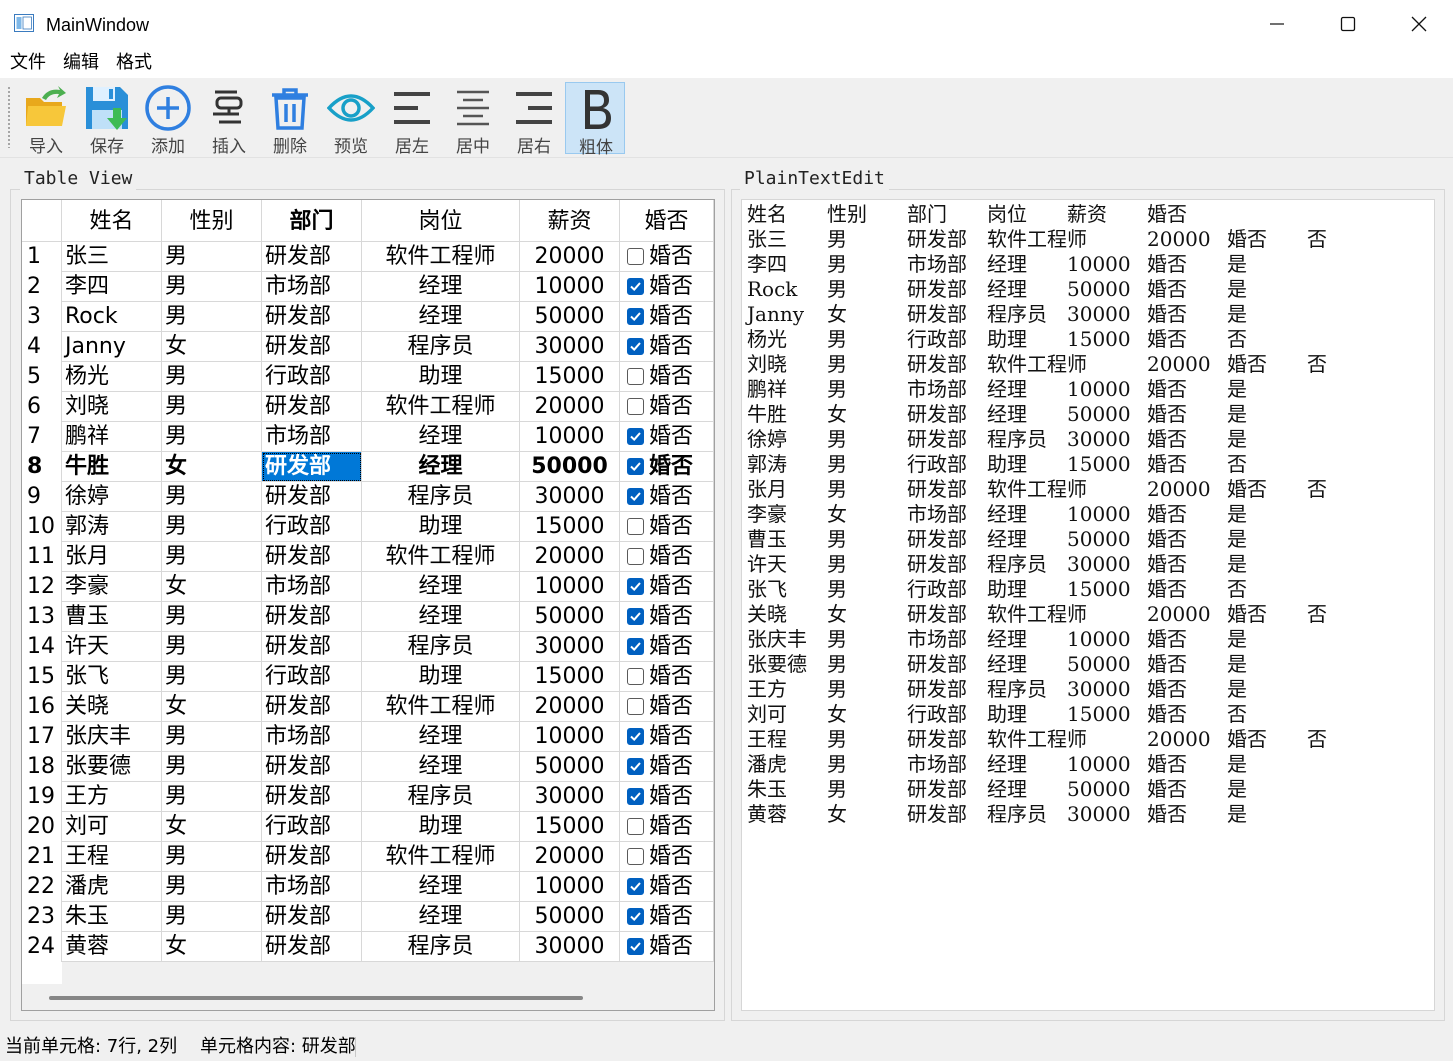  What do you see at coordinates (42, 557) in the screenshot?
I see `row-header: 11` at bounding box center [42, 557].